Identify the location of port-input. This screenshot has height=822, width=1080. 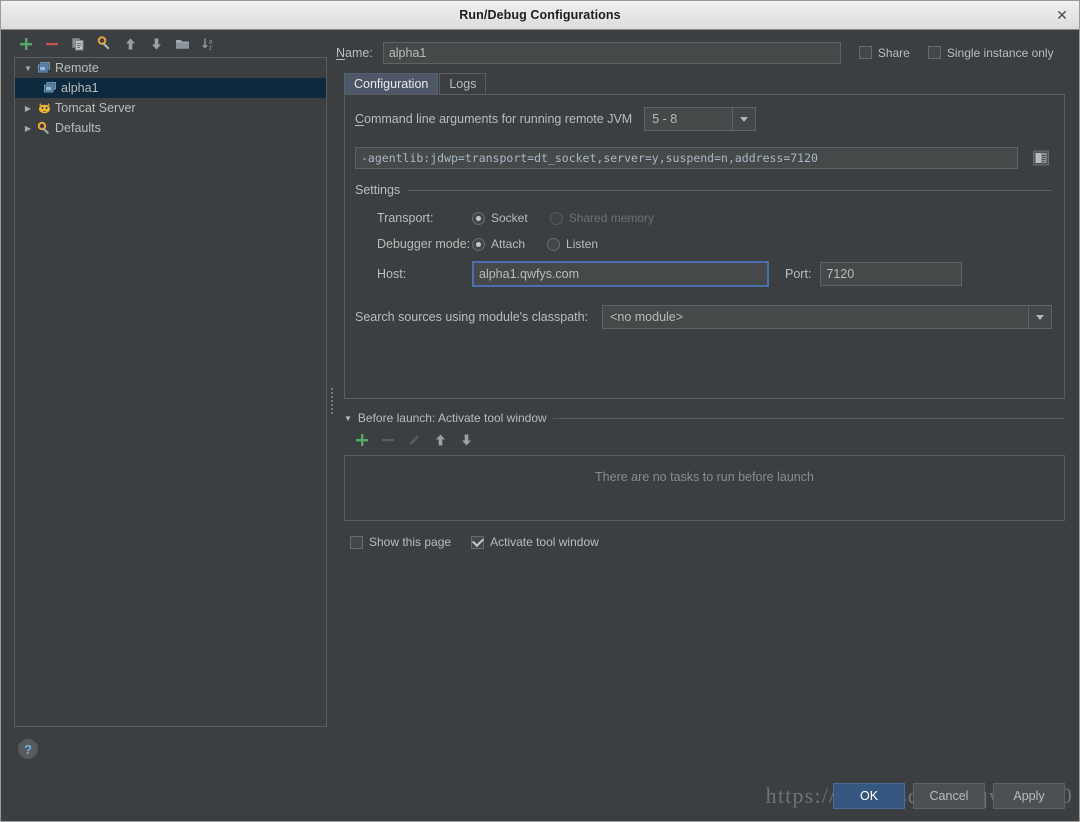
(891, 274).